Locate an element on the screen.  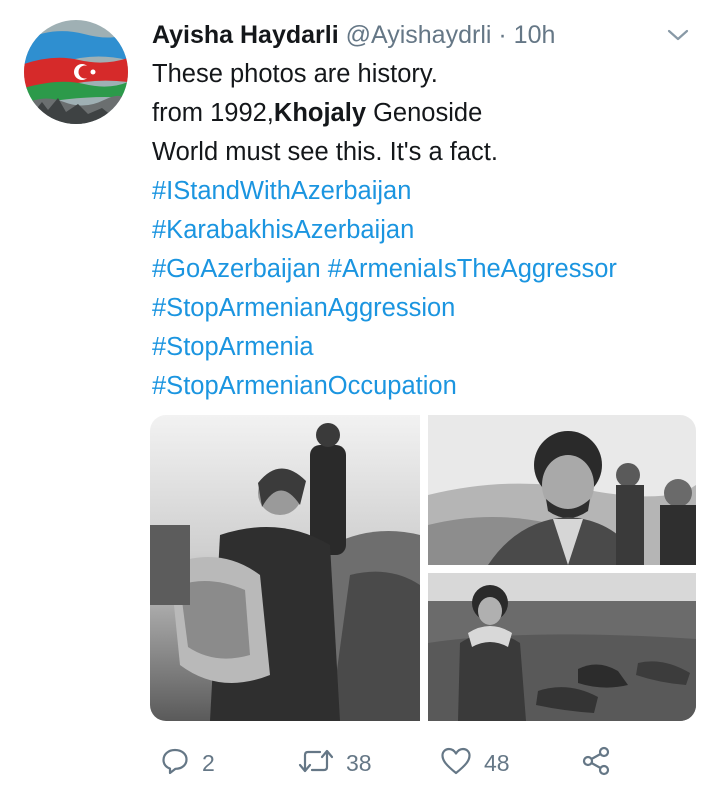
hashtag-link: #StopArmenianOccupation is located at coordinates (432, 386).